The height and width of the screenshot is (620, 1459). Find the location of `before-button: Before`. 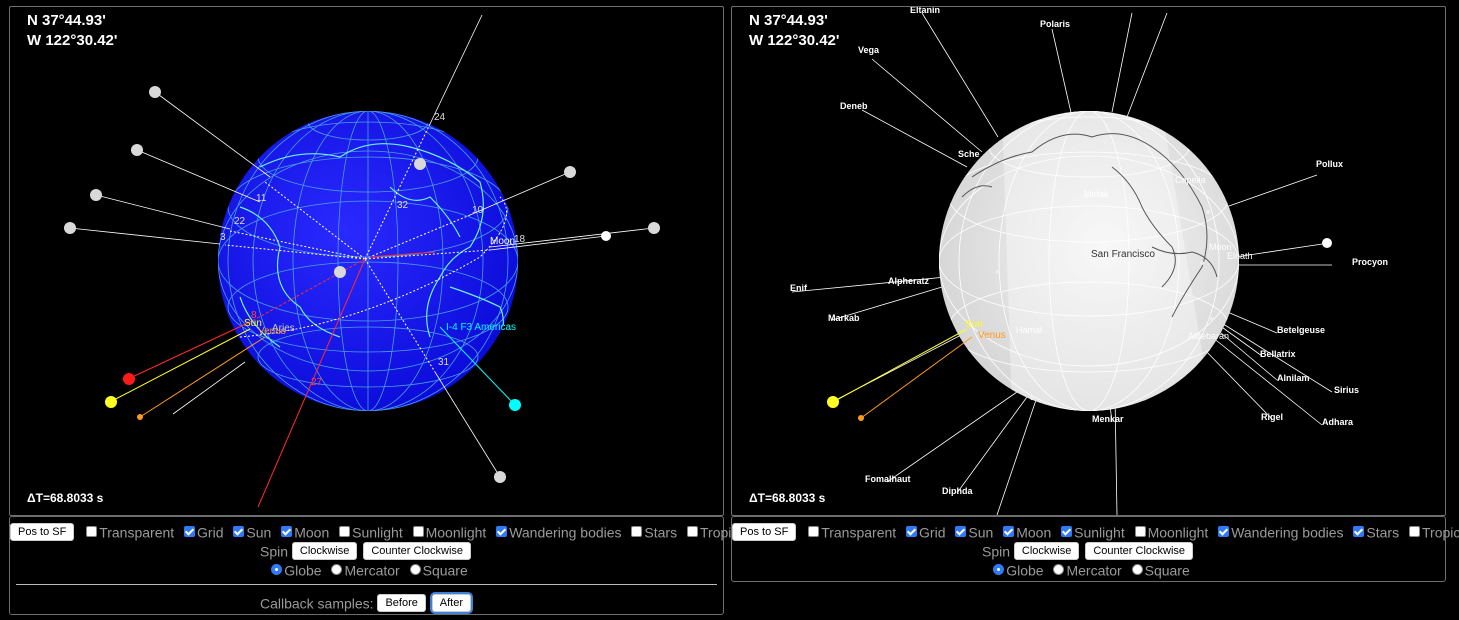

before-button: Before is located at coordinates (401, 603).